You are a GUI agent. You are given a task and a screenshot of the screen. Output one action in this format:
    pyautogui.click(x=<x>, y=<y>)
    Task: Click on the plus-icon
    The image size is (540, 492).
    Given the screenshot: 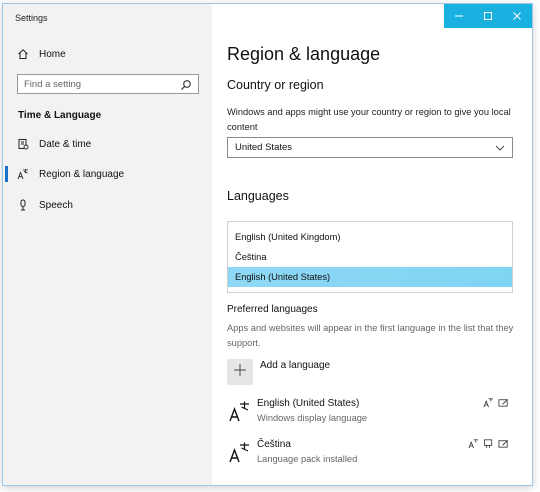 What is the action you would take?
    pyautogui.click(x=240, y=372)
    